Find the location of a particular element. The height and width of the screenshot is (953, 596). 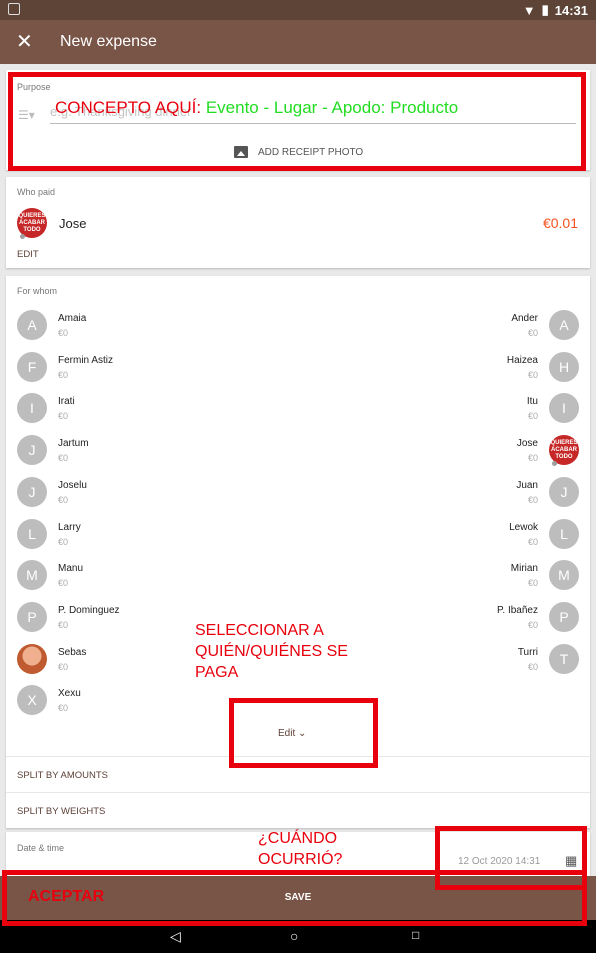

participant-row: T Turri €0 is located at coordinates (450, 661).